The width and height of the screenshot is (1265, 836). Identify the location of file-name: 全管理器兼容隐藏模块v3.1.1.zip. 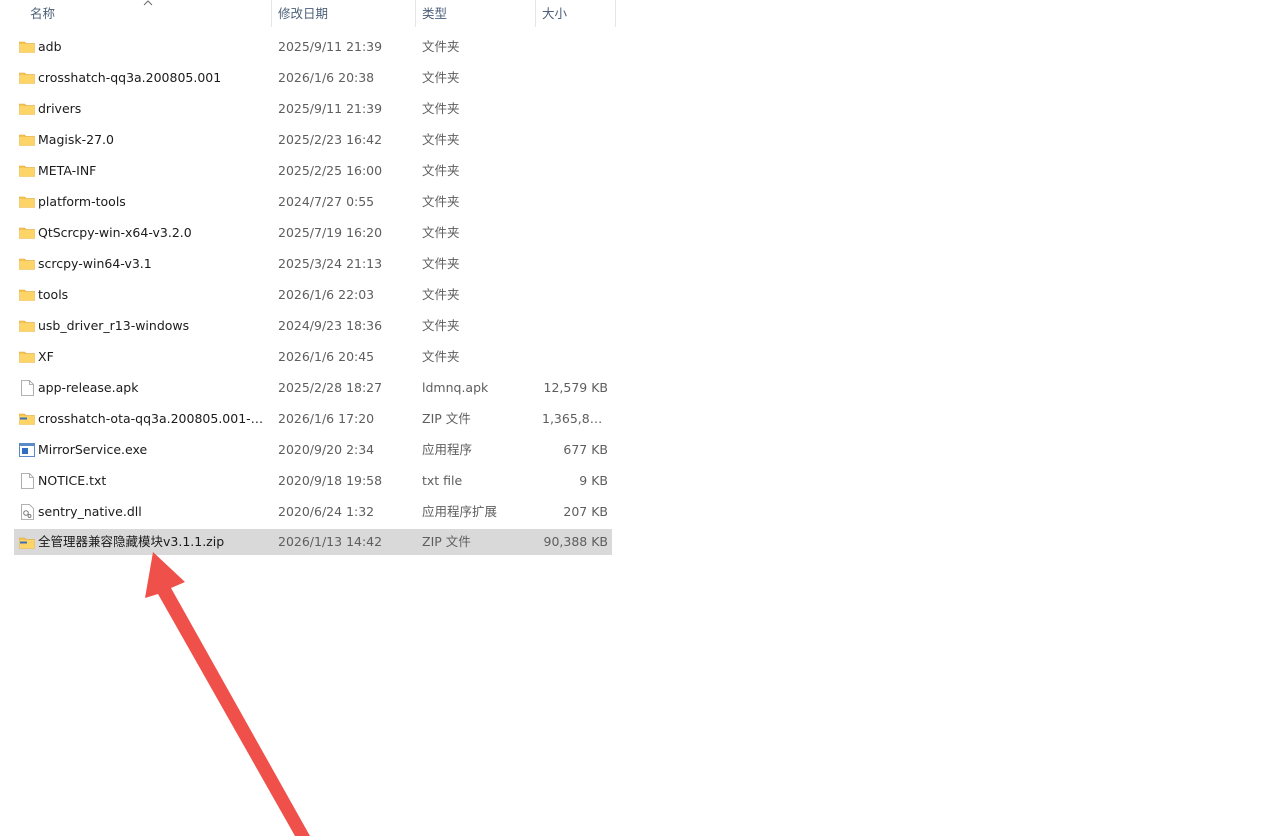
(131, 541).